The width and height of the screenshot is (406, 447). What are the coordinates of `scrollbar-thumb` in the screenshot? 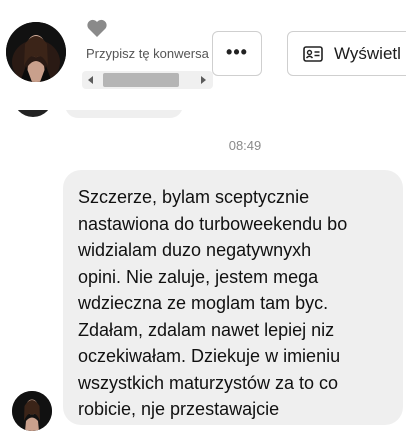 It's located at (141, 80).